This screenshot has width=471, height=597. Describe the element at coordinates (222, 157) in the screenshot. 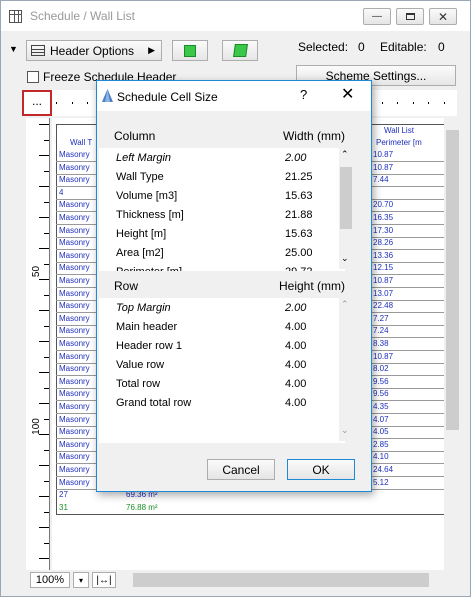

I see `column-size-row: Left Margin 2.00` at that location.